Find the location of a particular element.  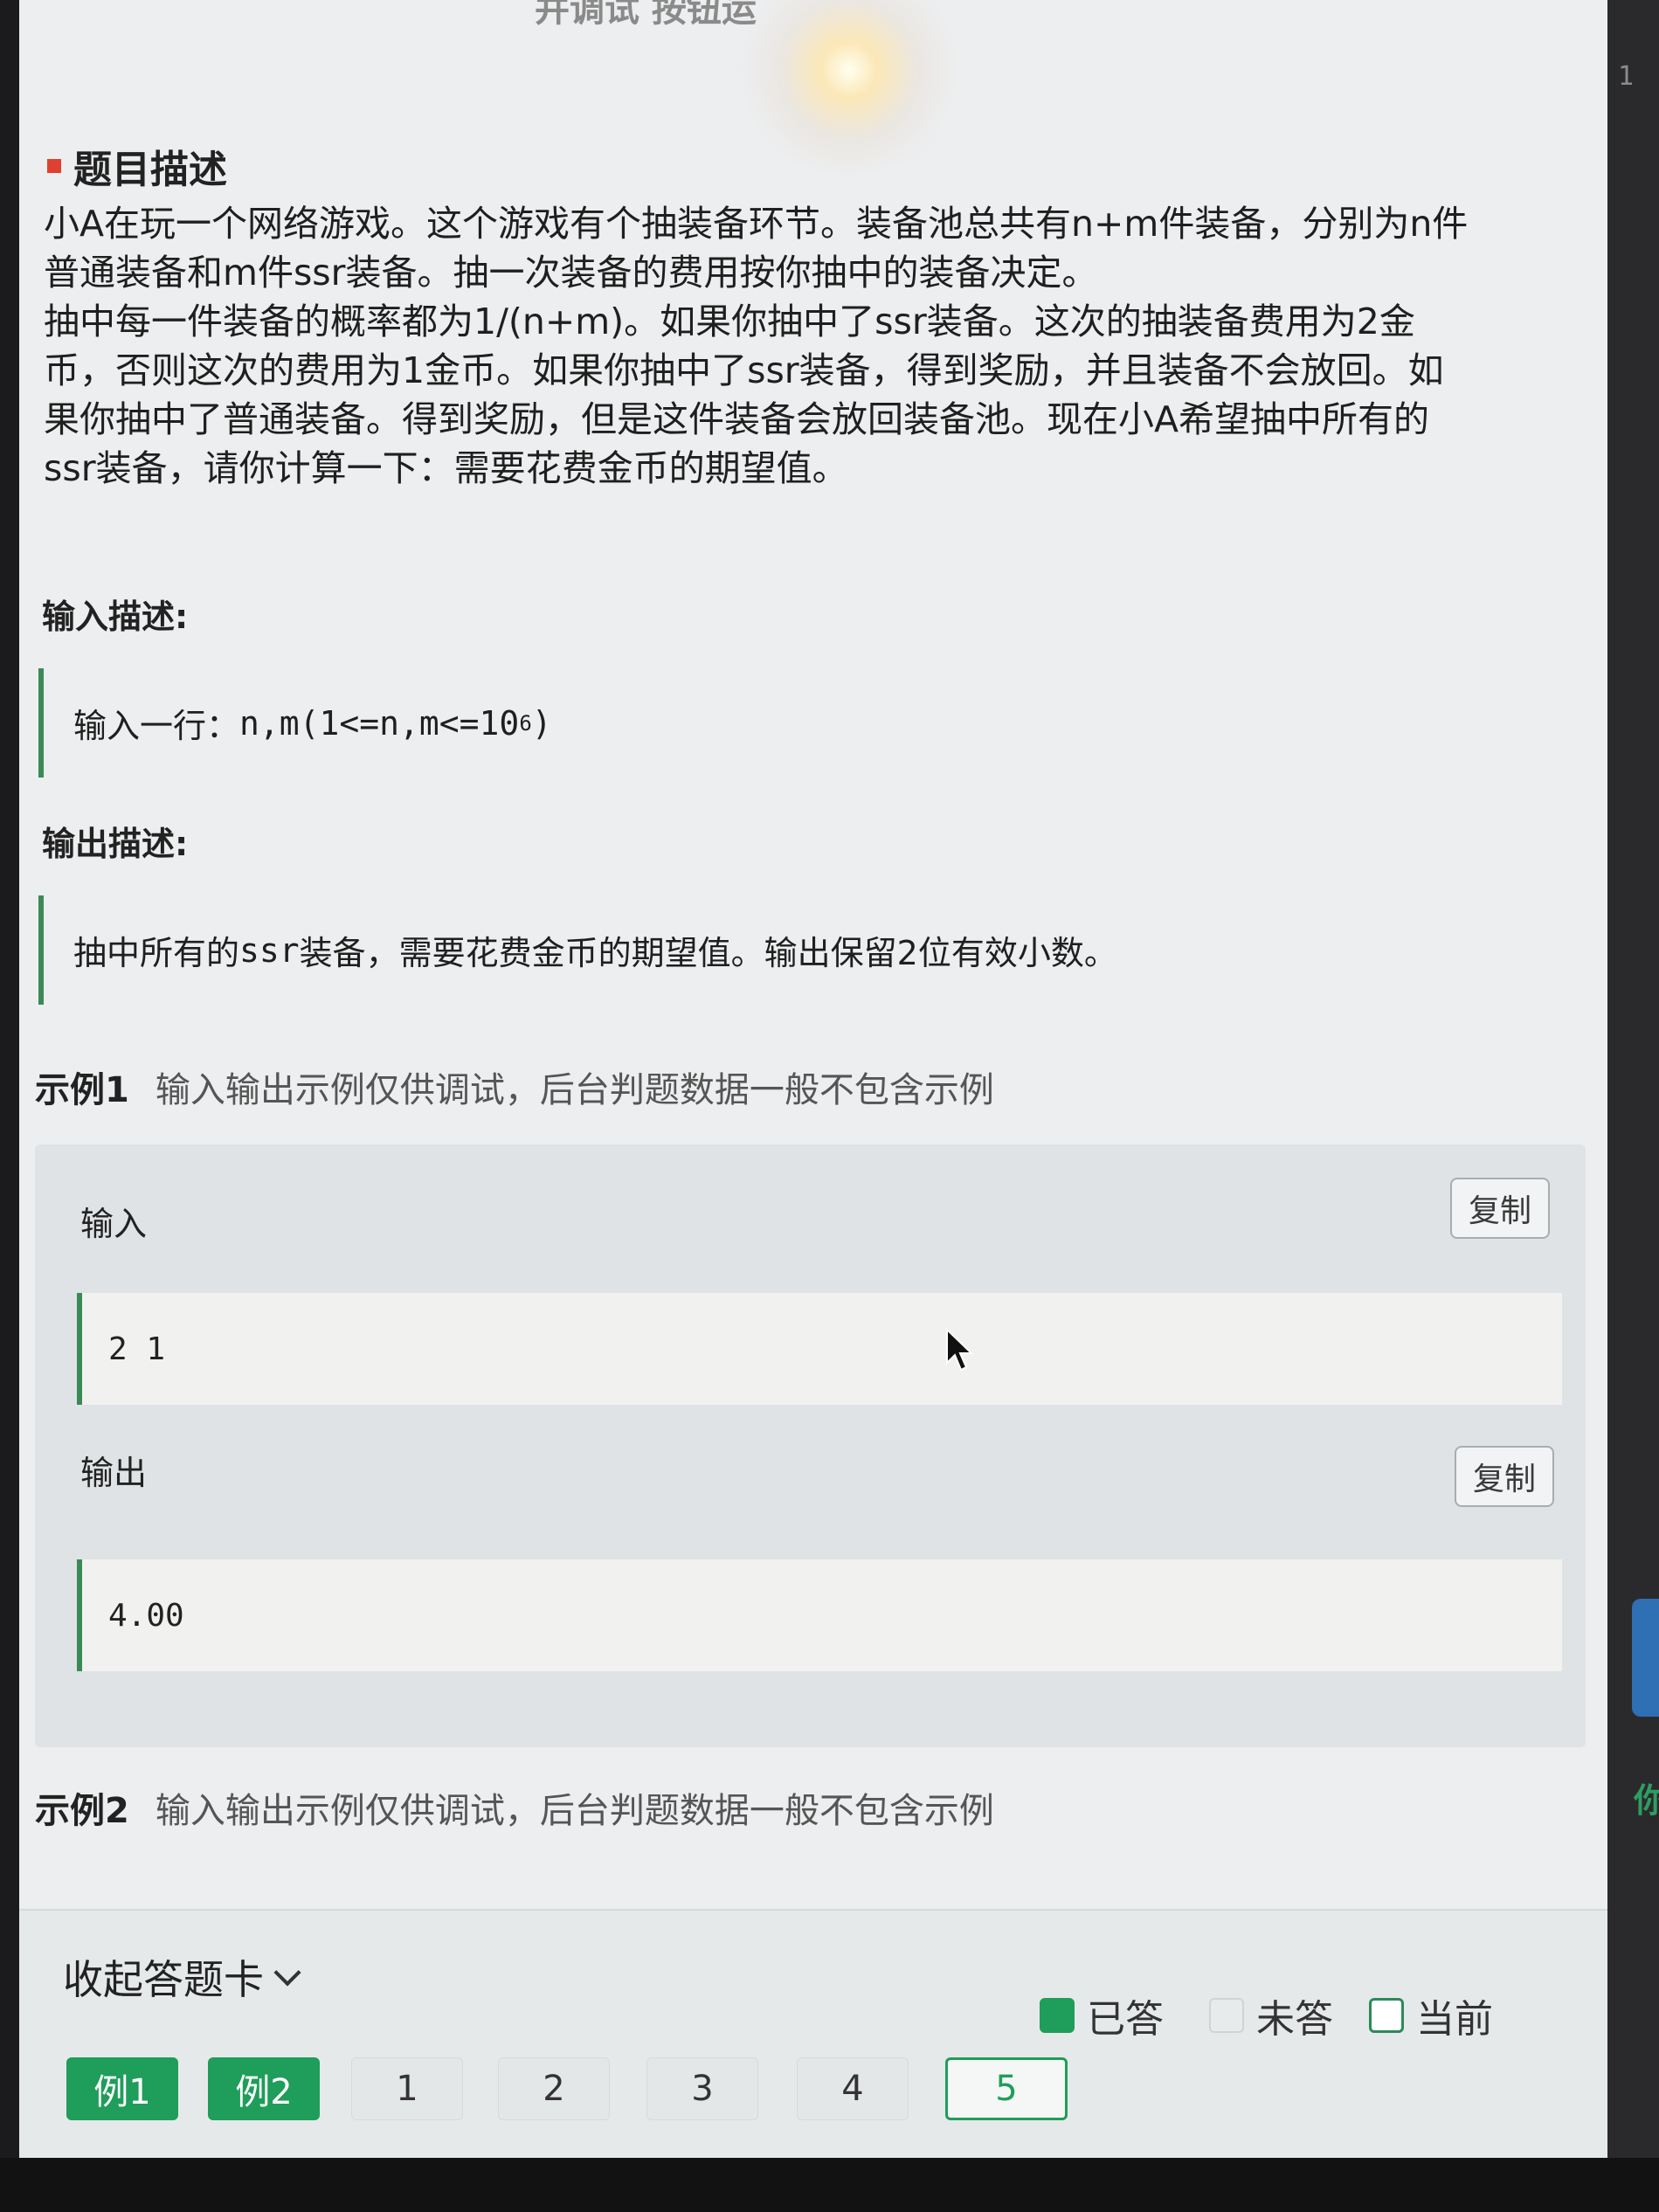

question-button-5-current: 5 is located at coordinates (1006, 2088).